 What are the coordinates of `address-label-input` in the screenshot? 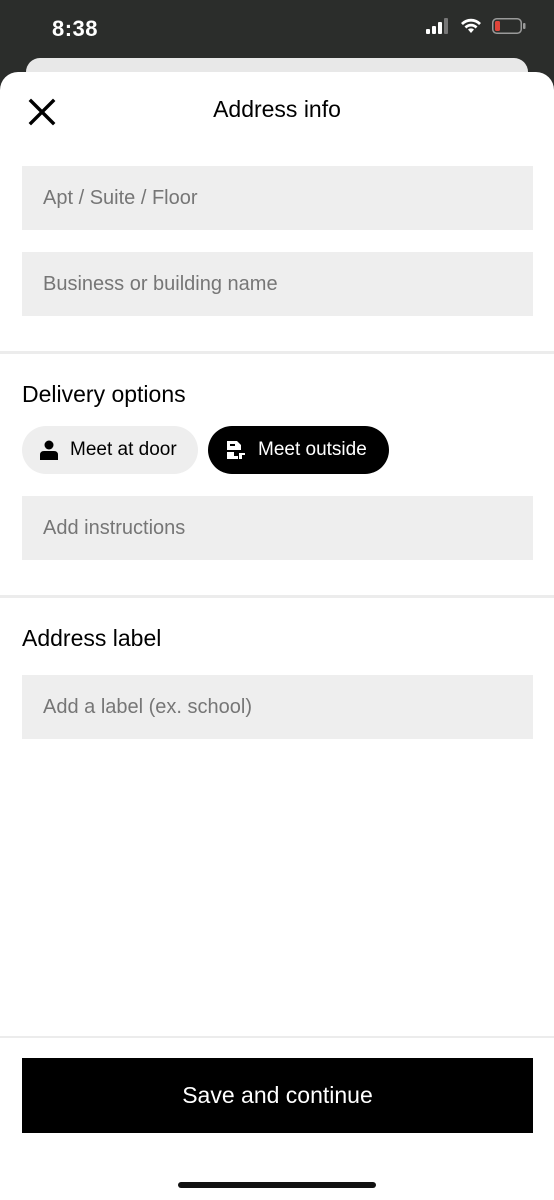 It's located at (277, 707).